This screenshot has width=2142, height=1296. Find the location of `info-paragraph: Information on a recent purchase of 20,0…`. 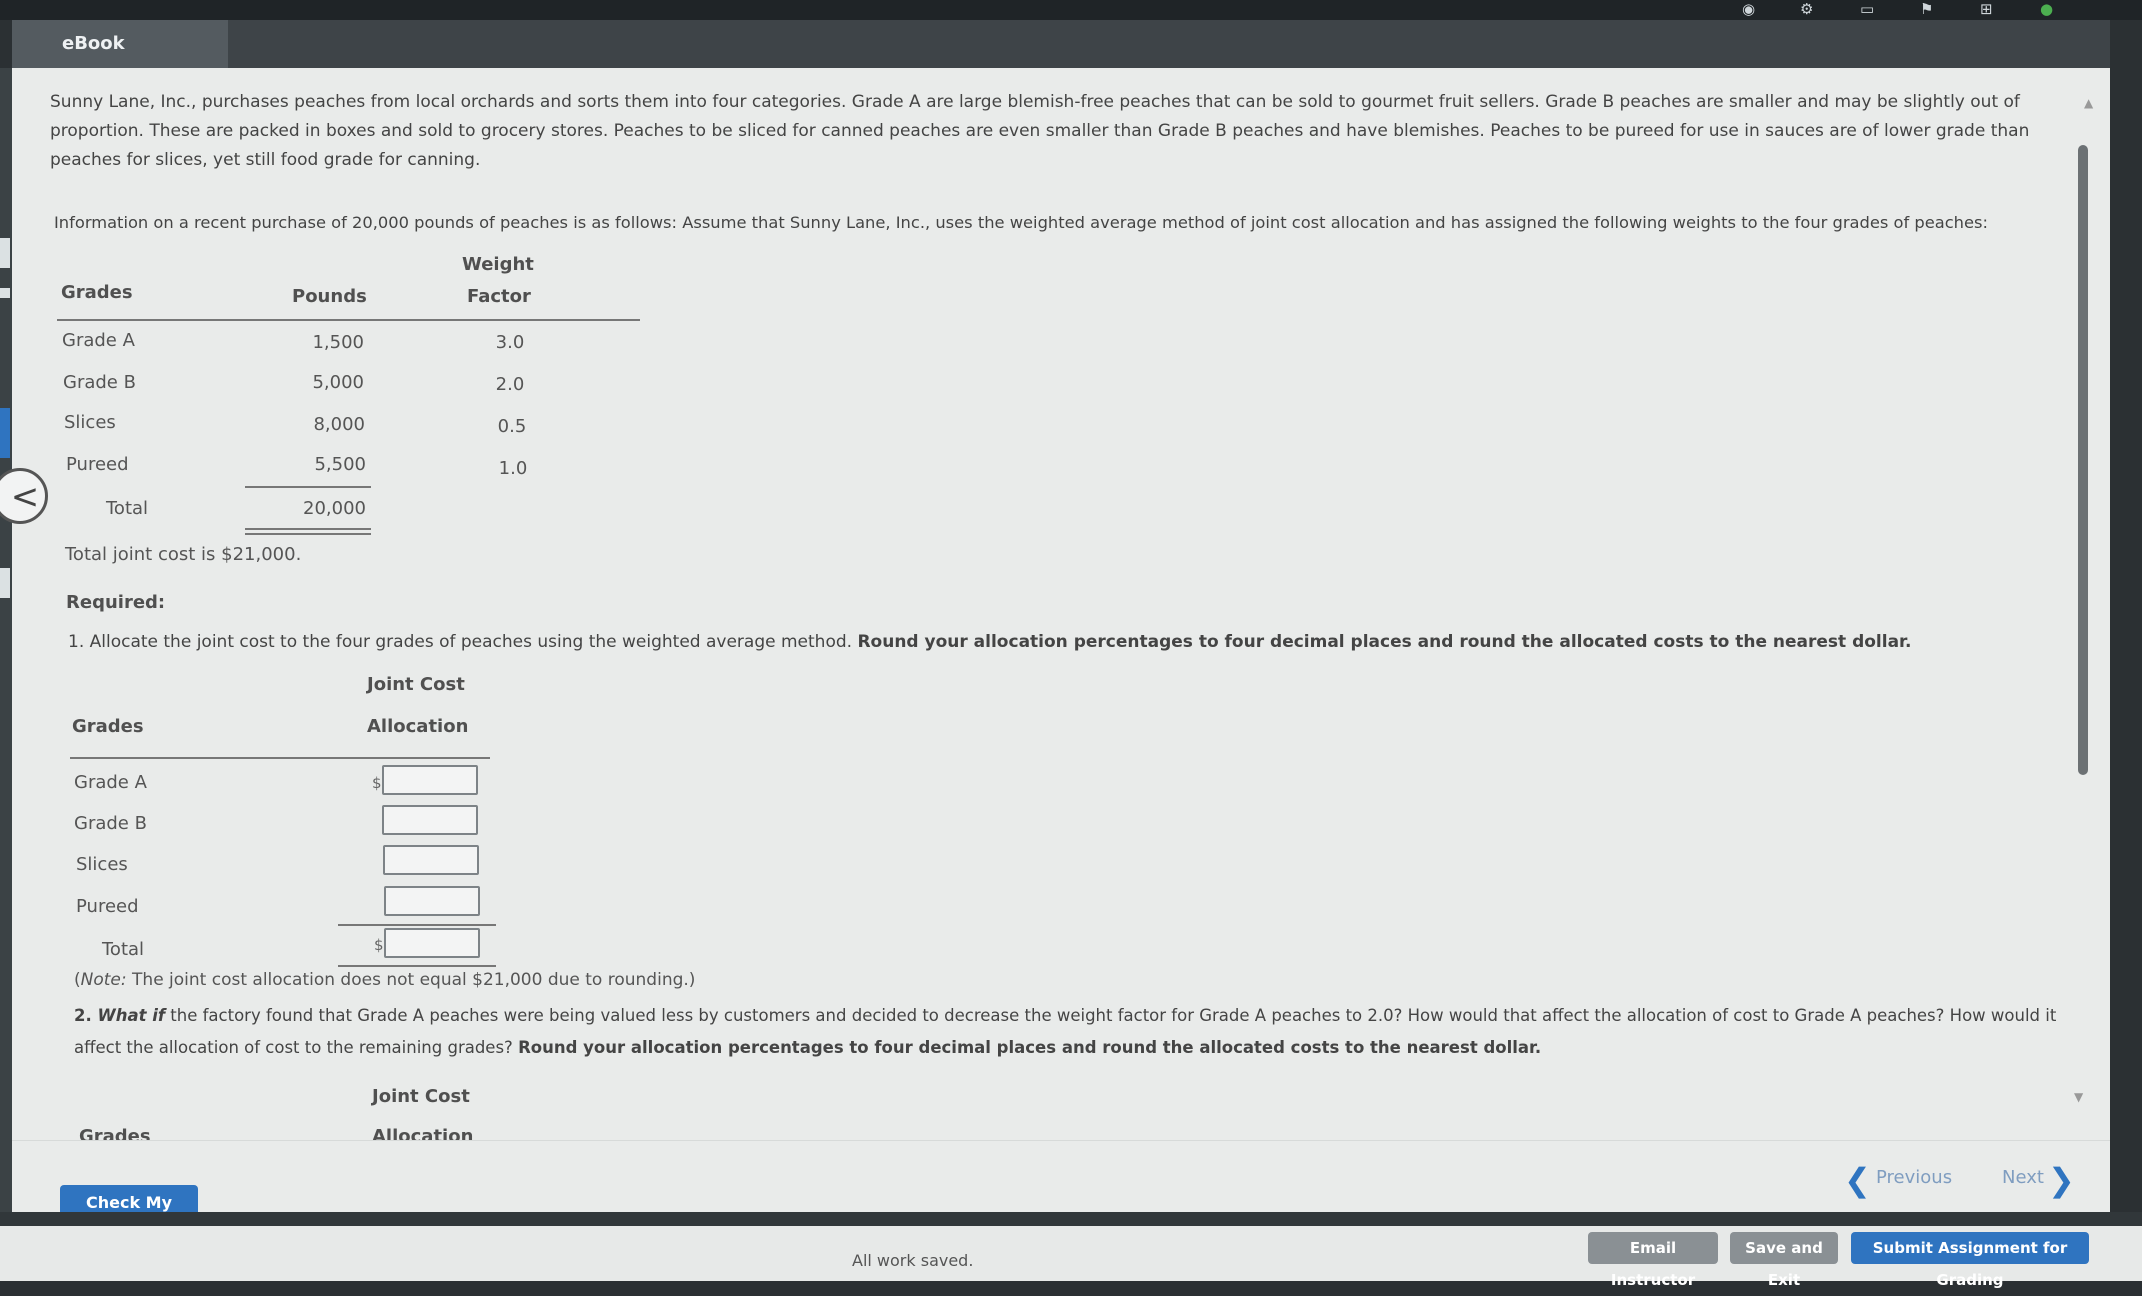

info-paragraph: Information on a recent purchase of 20,0… is located at coordinates (1021, 222).